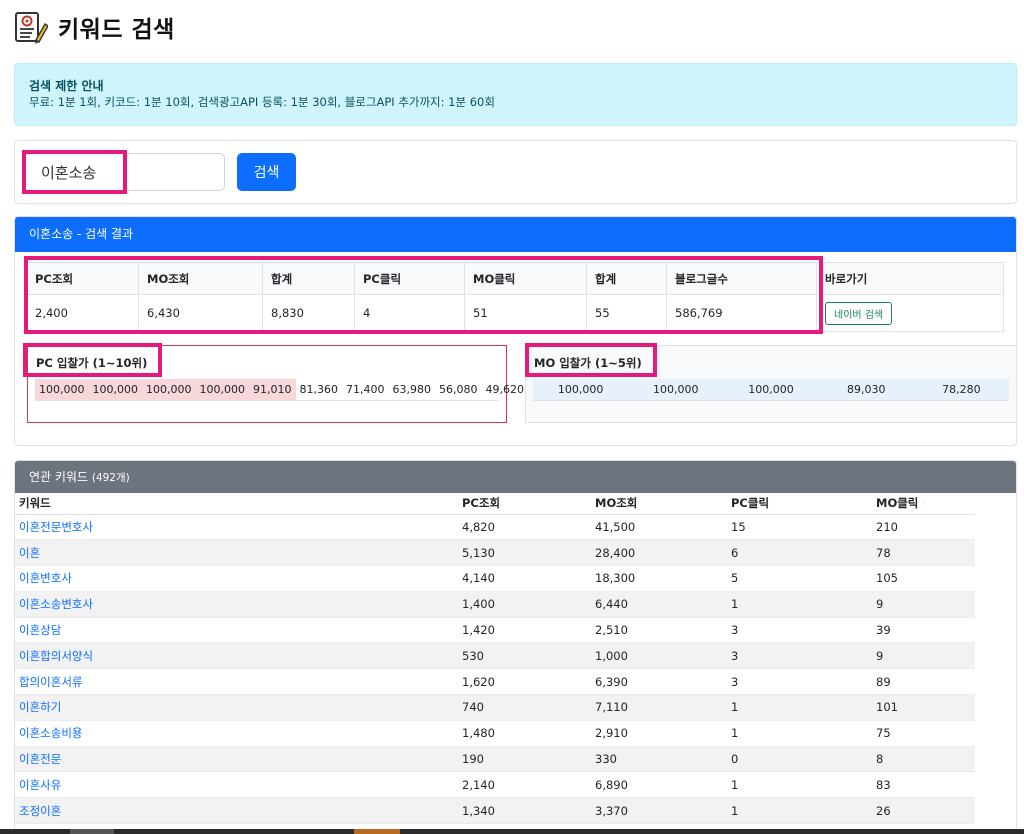 This screenshot has height=834, width=1024. What do you see at coordinates (866, 389) in the screenshot?
I see `mo-bid-rank-4: 89,030` at bounding box center [866, 389].